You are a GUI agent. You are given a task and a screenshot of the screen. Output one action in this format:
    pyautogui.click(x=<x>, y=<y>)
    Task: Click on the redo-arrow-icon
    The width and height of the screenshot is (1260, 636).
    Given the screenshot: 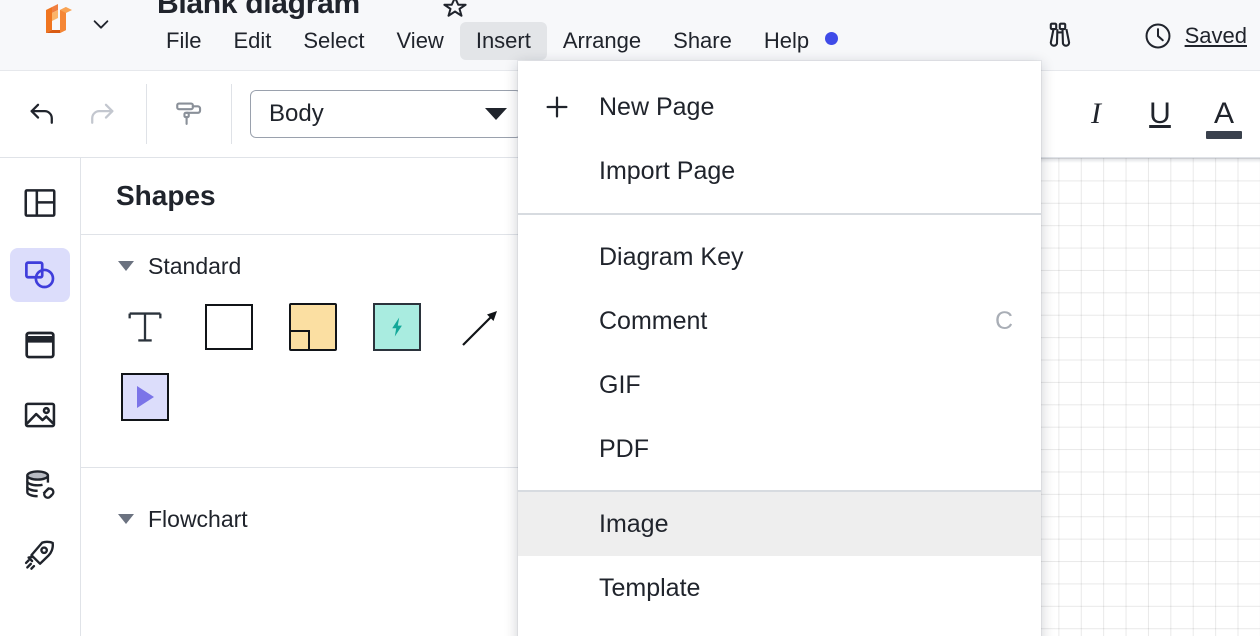 What is the action you would take?
    pyautogui.click(x=102, y=113)
    